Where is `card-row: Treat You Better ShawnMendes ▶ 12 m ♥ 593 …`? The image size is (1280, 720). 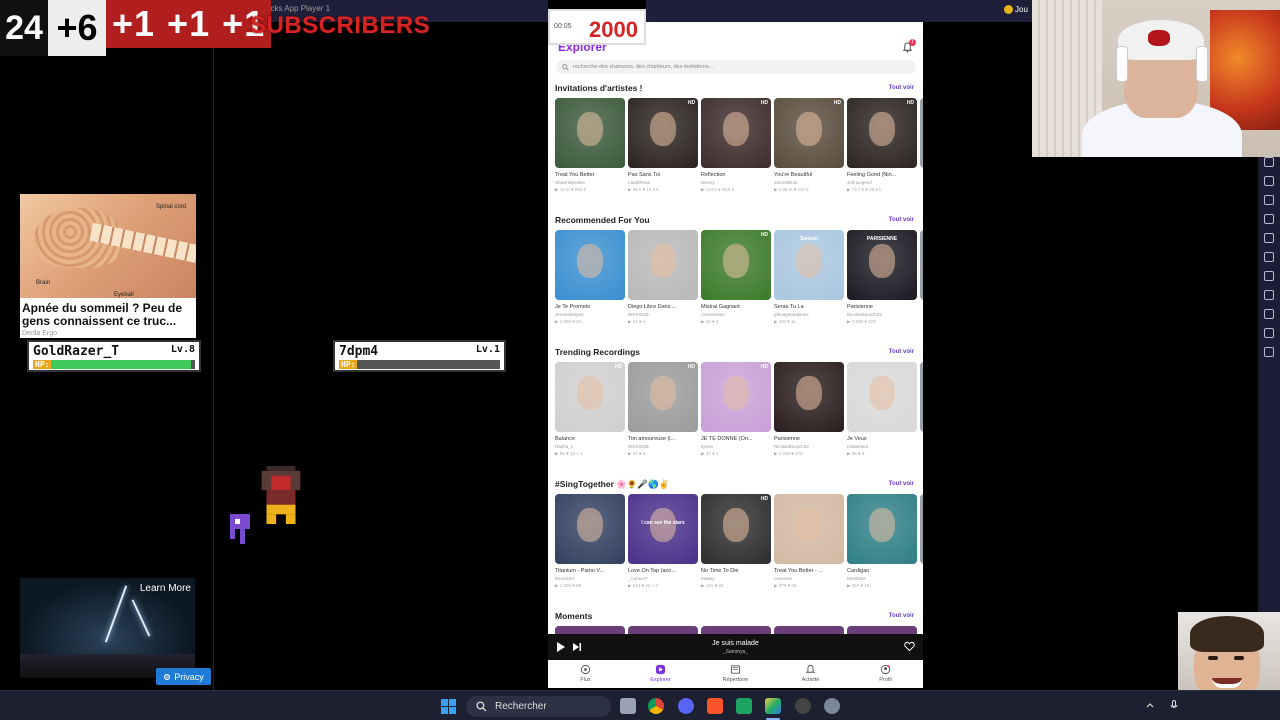
card-row: Treat You Better ShawnMendes ▶ 12 m ♥ 593 … is located at coordinates (739, 145).